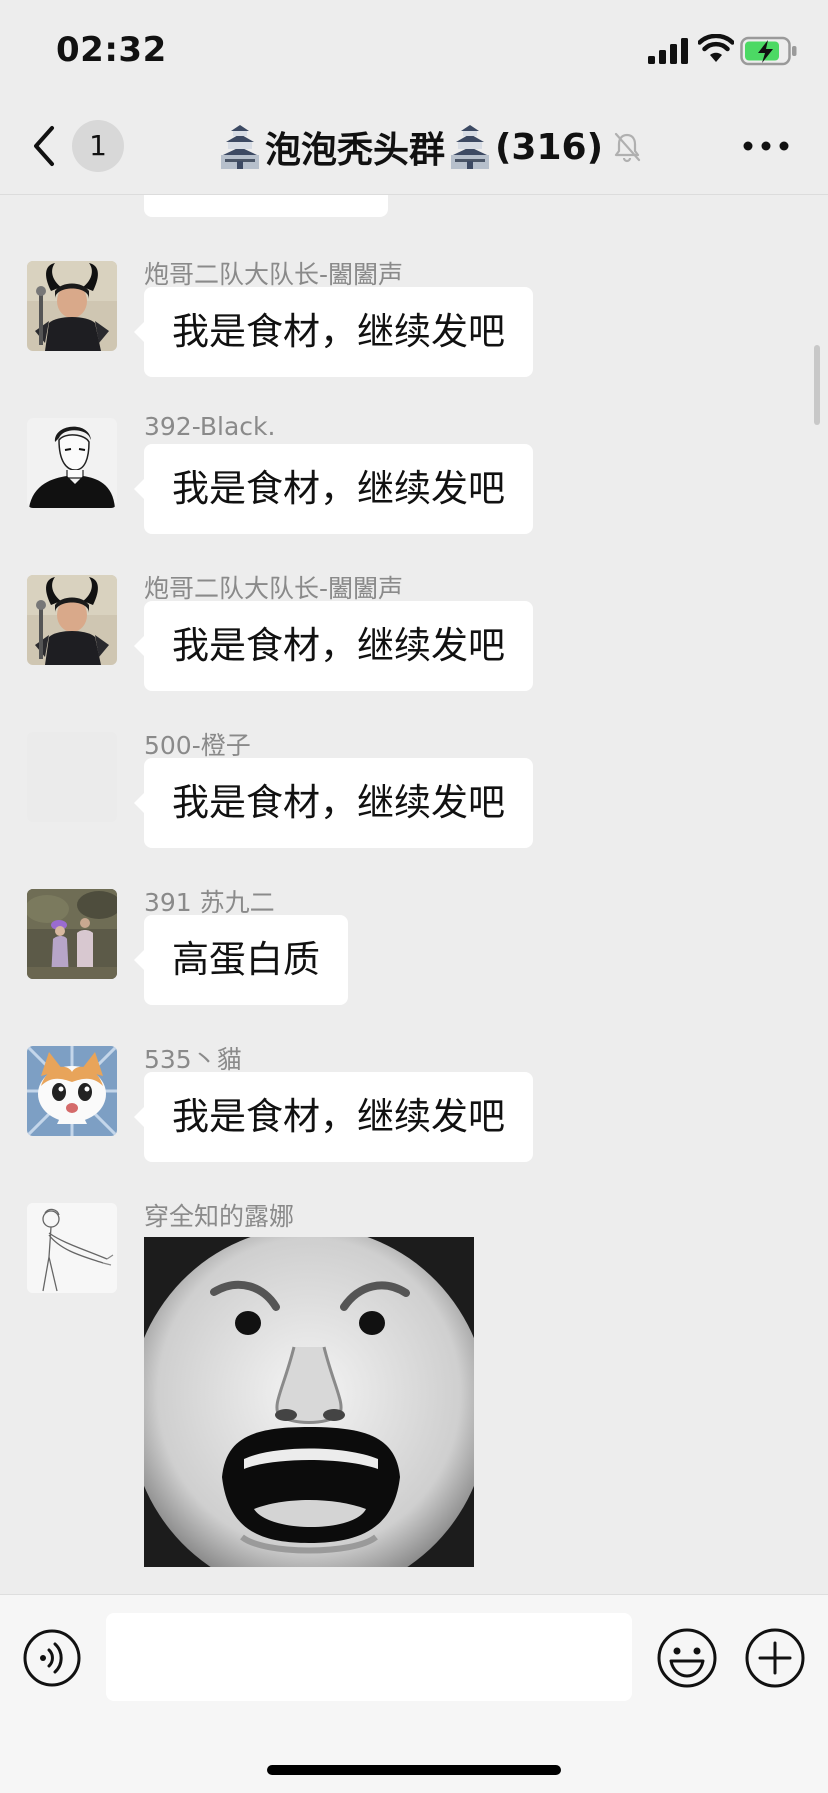 Image resolution: width=828 pixels, height=1793 pixels. I want to click on status-bar: 02:32, so click(414, 50).